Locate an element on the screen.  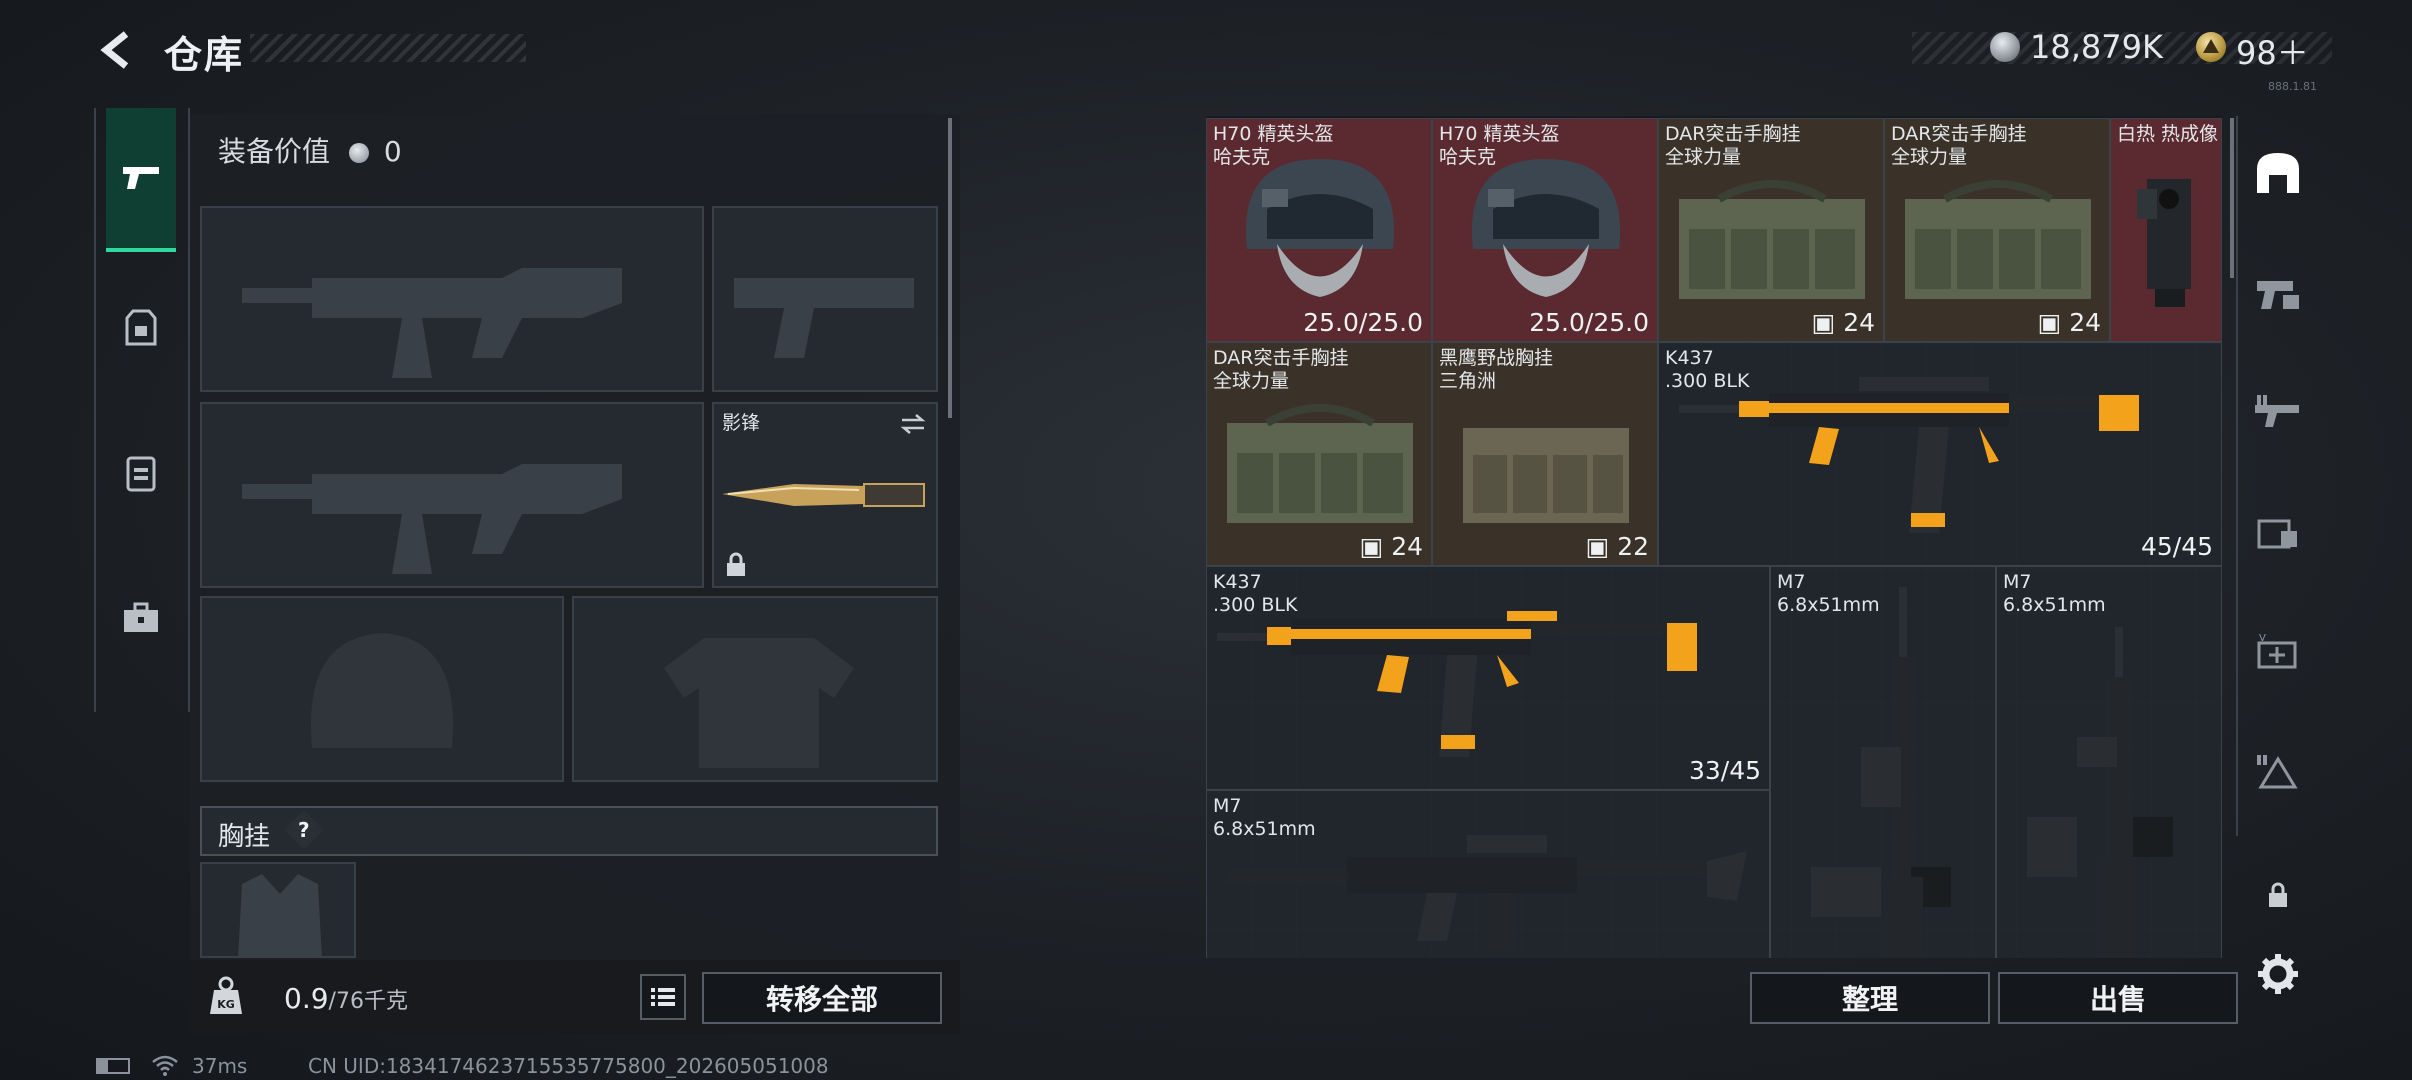
storage-scrollbar is located at coordinates (2232, 198).